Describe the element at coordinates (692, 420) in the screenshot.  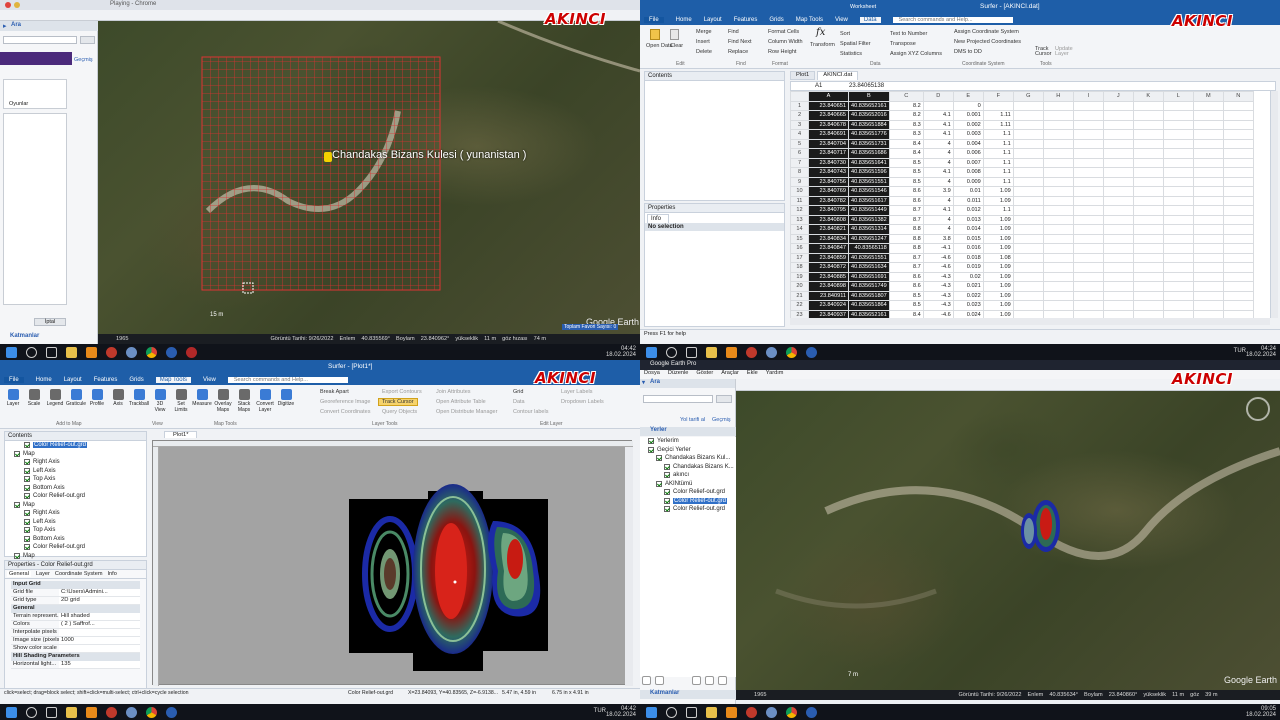
I see `route-link: Yol tarifi al` at that location.